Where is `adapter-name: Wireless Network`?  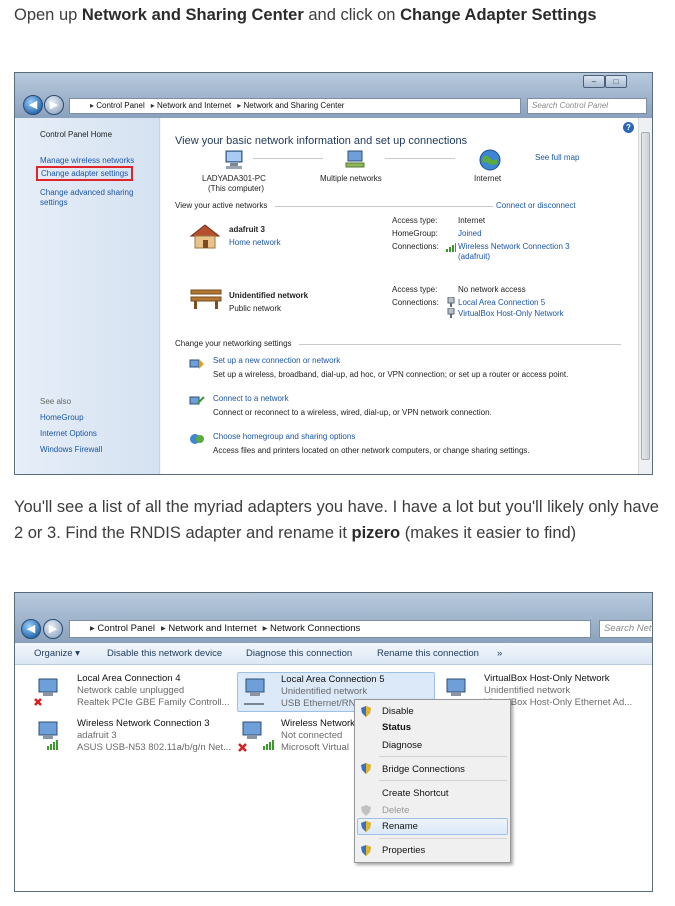 adapter-name: Wireless Network is located at coordinates (318, 723).